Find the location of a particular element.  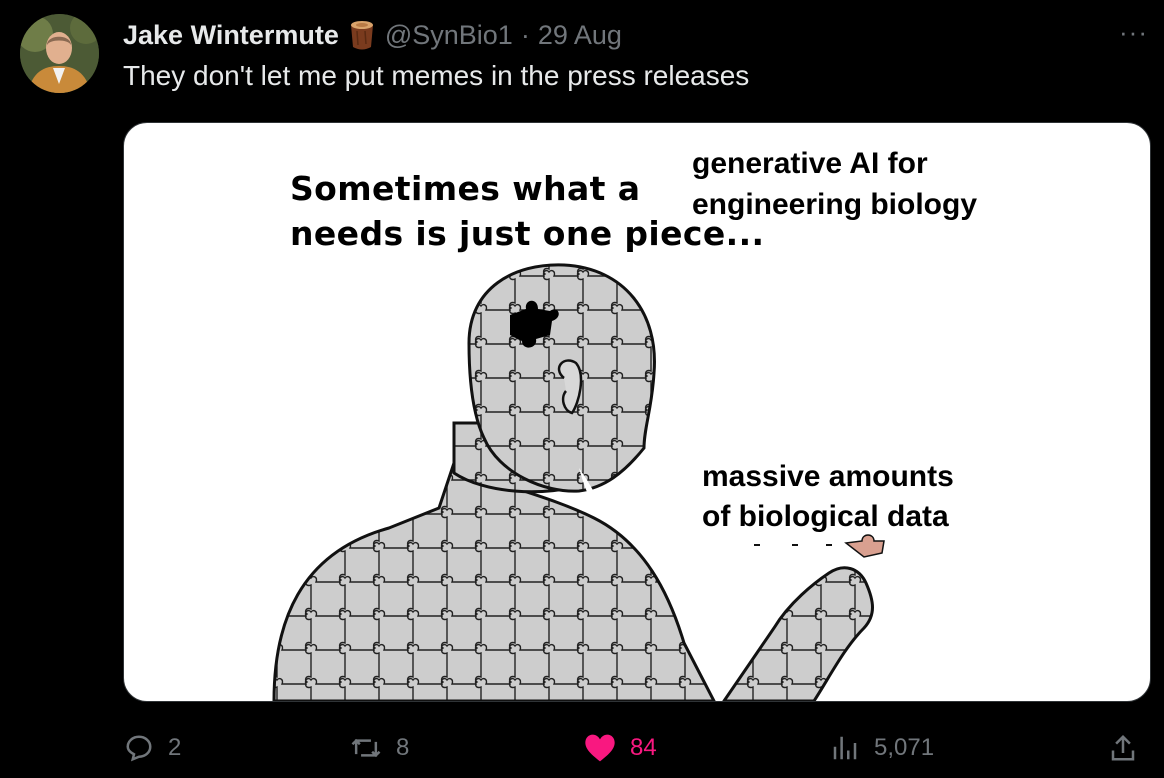

reply-count: 2 is located at coordinates (175, 747).